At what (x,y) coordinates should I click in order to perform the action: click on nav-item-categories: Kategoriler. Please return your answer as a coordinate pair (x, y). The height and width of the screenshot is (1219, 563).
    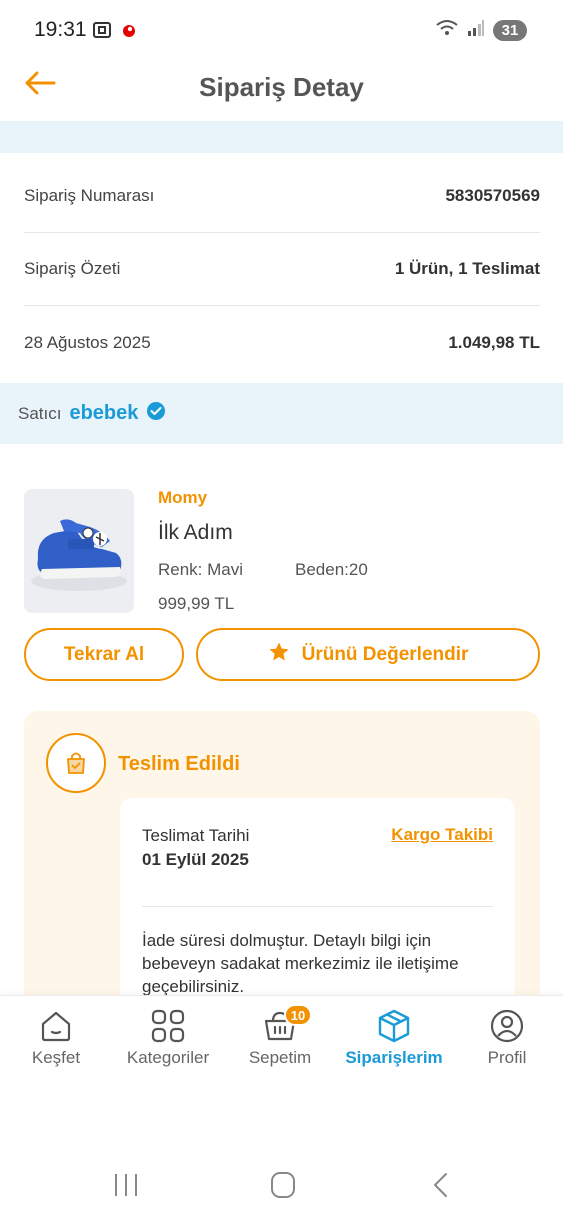
    Looking at the image, I should click on (168, 1041).